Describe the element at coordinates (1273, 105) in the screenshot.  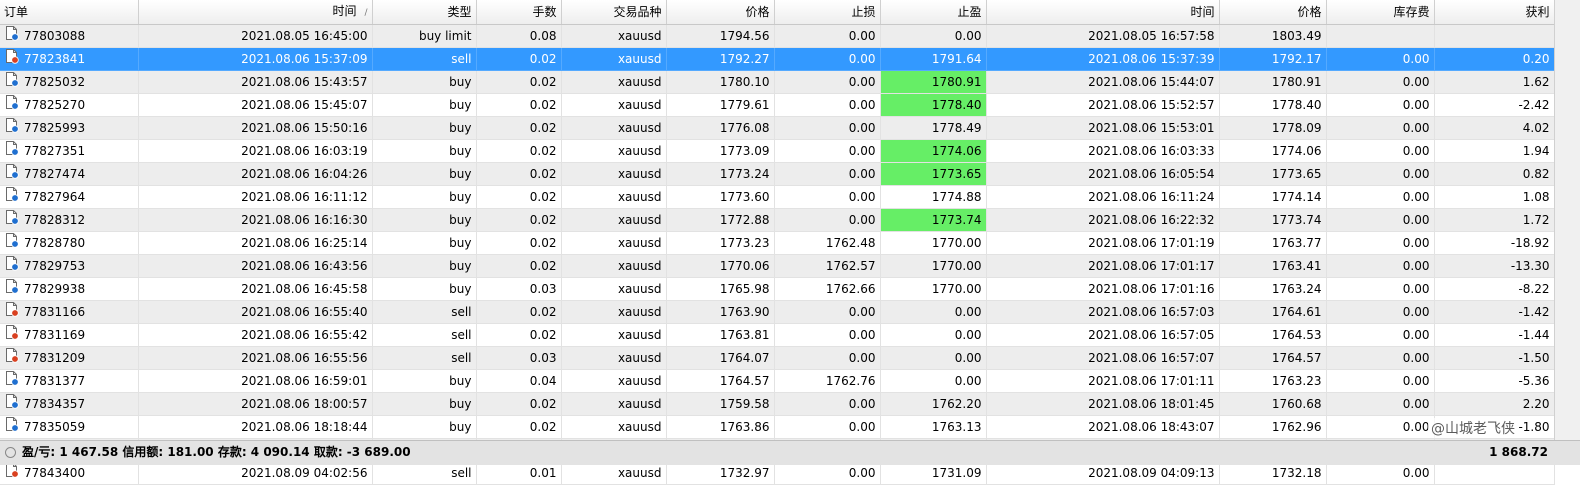
I see `cell-close-price: 1778.40` at that location.